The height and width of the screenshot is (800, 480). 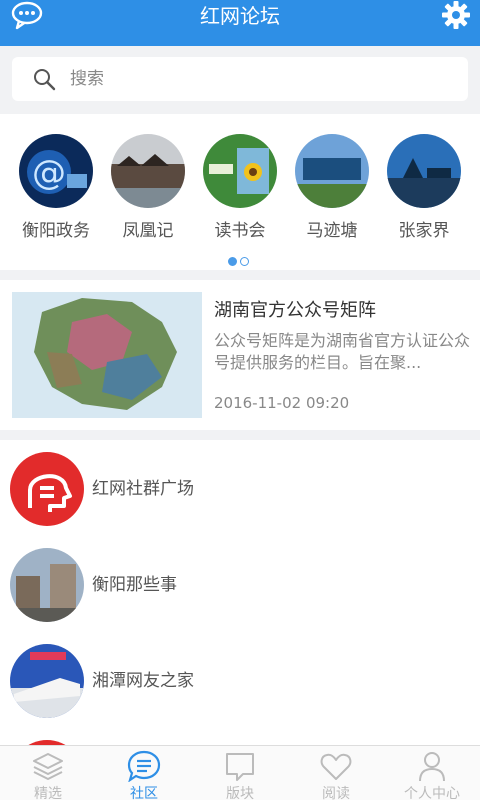 I want to click on tab-label: 个人中心, so click(x=432, y=793).